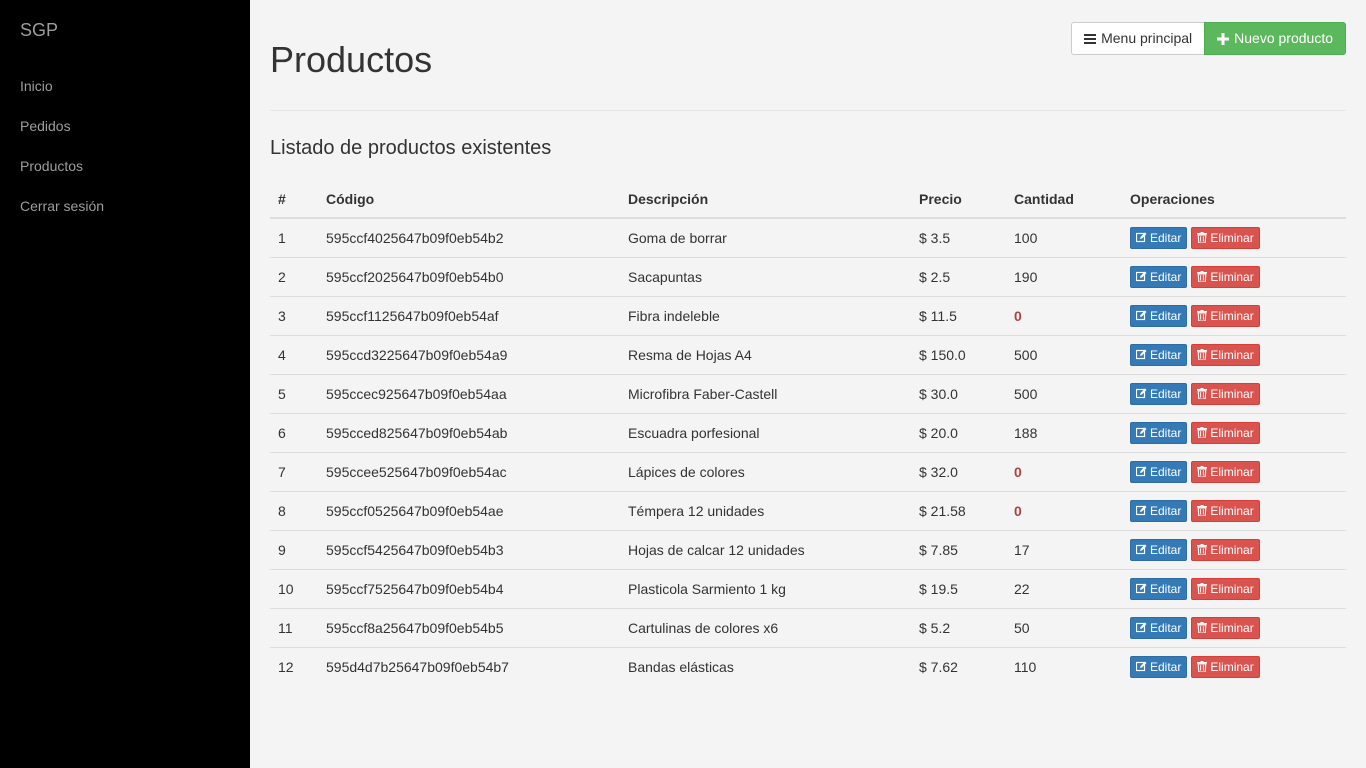  I want to click on row-description: Hojas de calcar 12 unidades, so click(765, 549).